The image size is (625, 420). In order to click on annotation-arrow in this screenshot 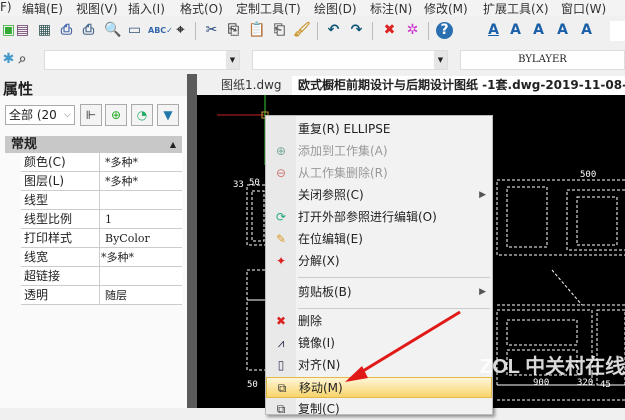, I will do `click(403, 346)`.